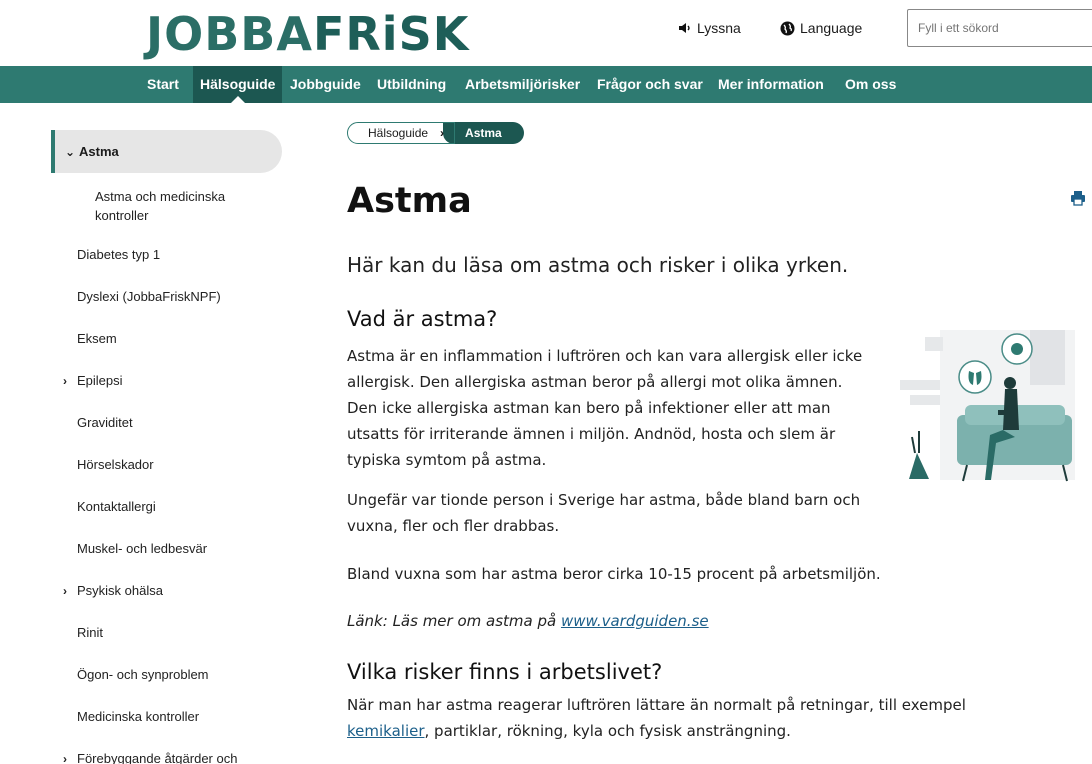 The height and width of the screenshot is (764, 1092). What do you see at coordinates (422, 319) in the screenshot?
I see `section-heading-what: Vad är astma?` at bounding box center [422, 319].